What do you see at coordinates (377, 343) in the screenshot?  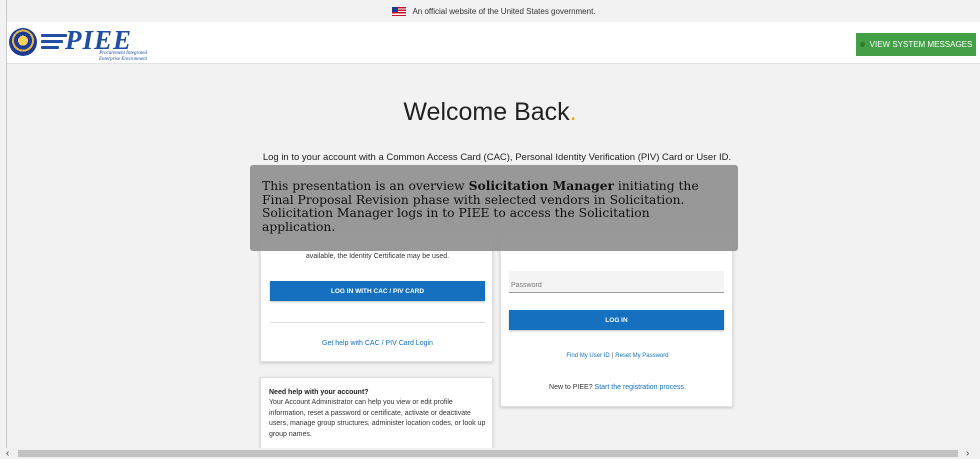 I see `cac-help-link: Get help with CAC / PIV Card Login` at bounding box center [377, 343].